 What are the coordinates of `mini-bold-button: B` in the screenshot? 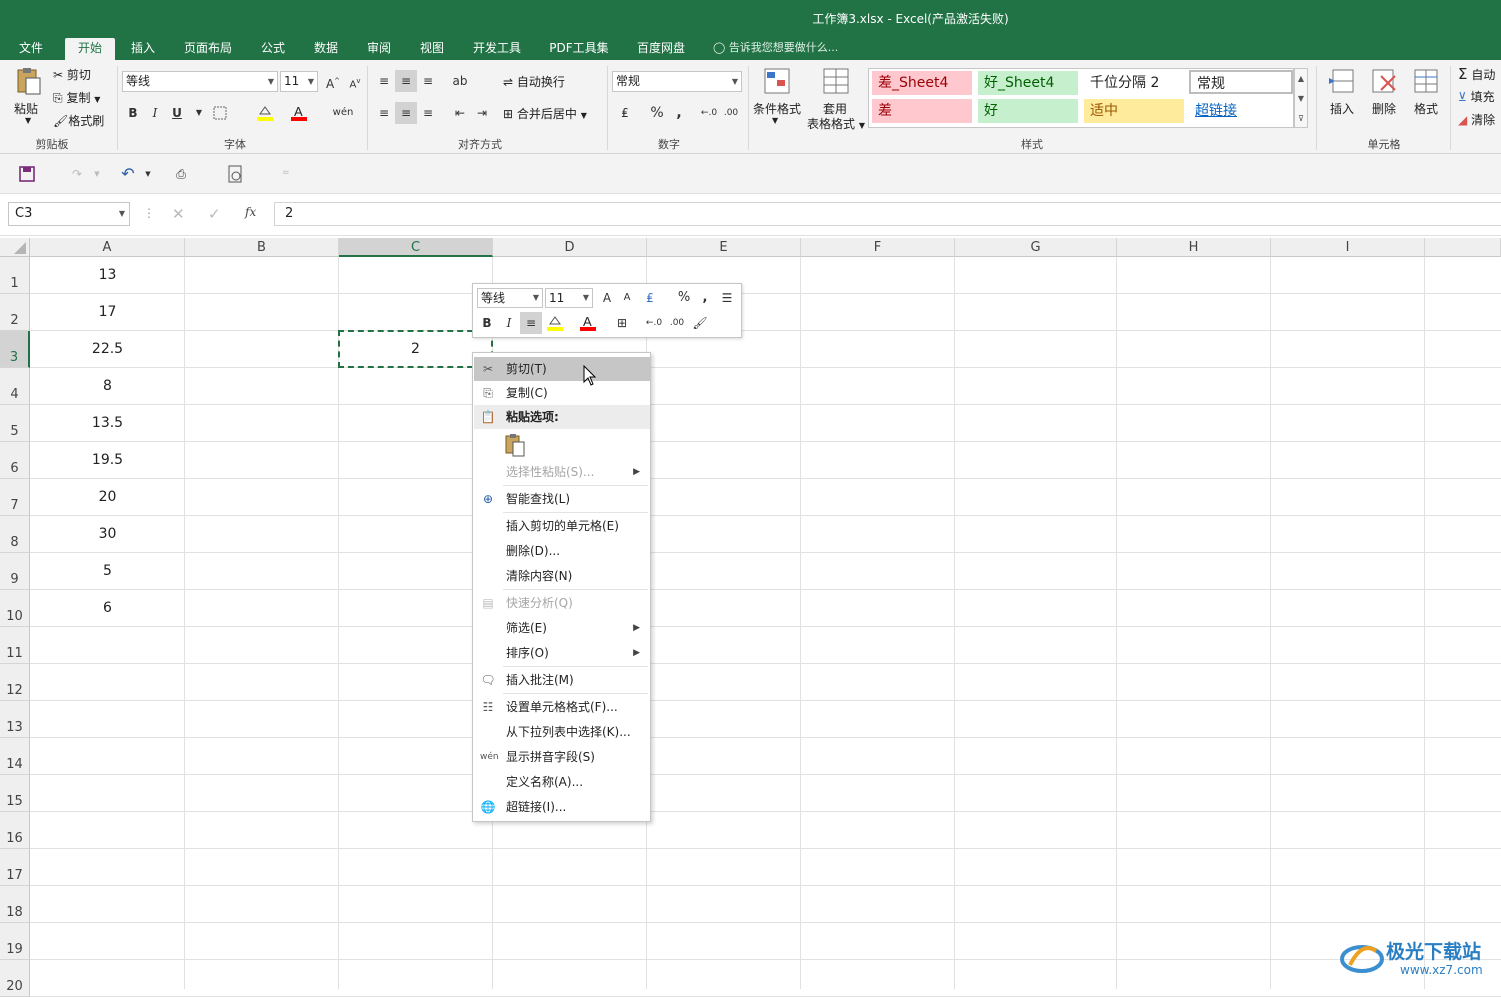 It's located at (487, 323).